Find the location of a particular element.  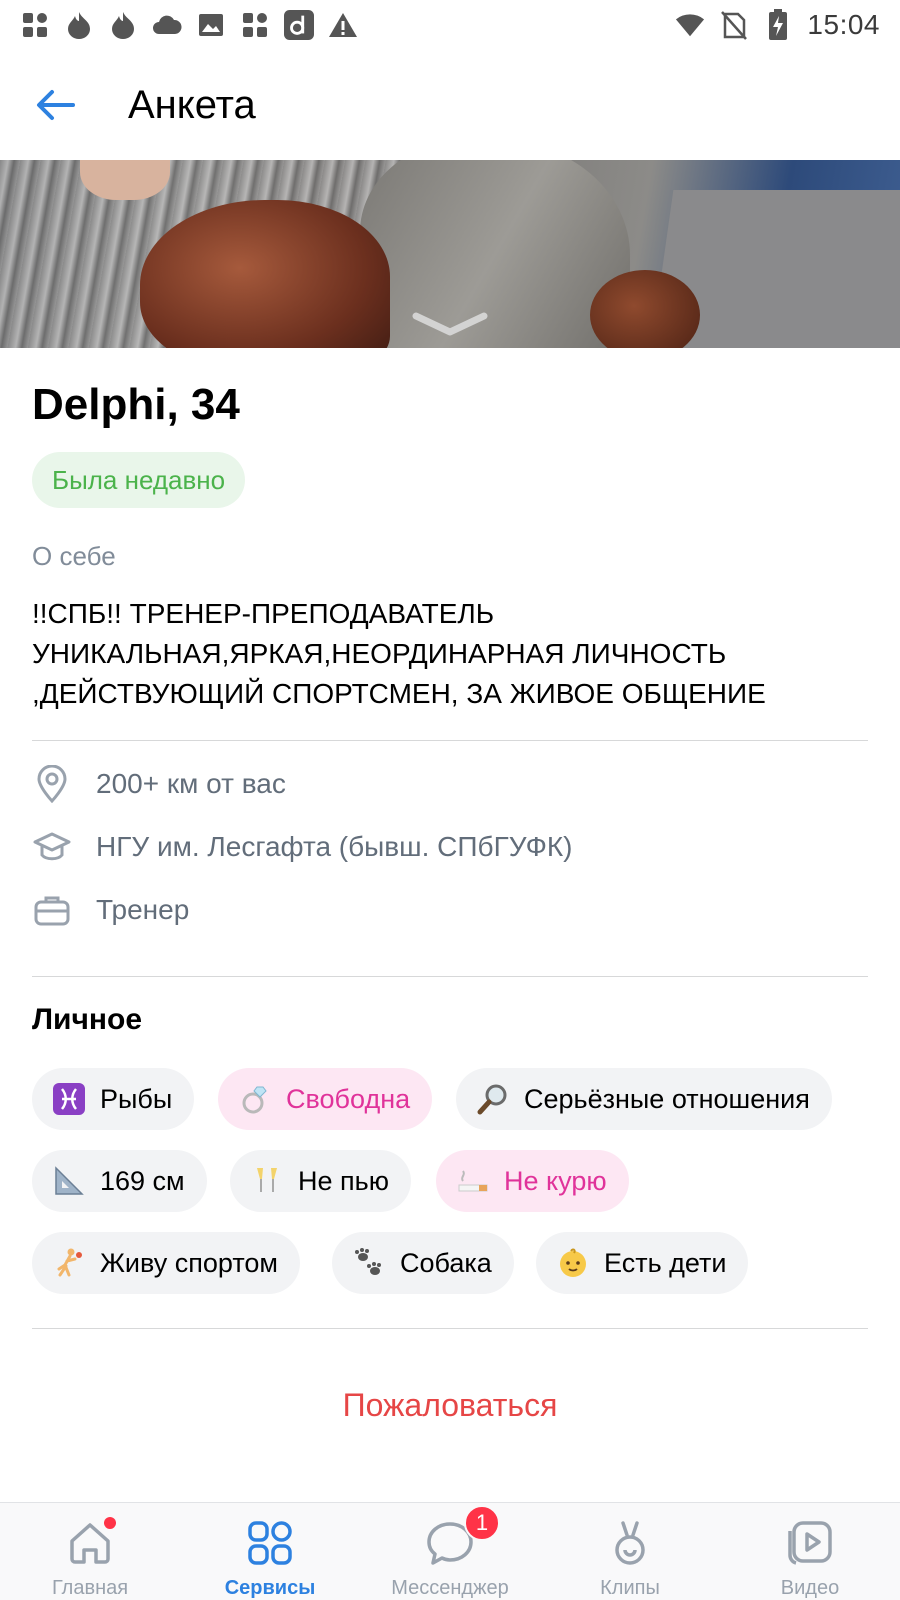

chip-relationship-status: Свободна is located at coordinates (325, 1099).